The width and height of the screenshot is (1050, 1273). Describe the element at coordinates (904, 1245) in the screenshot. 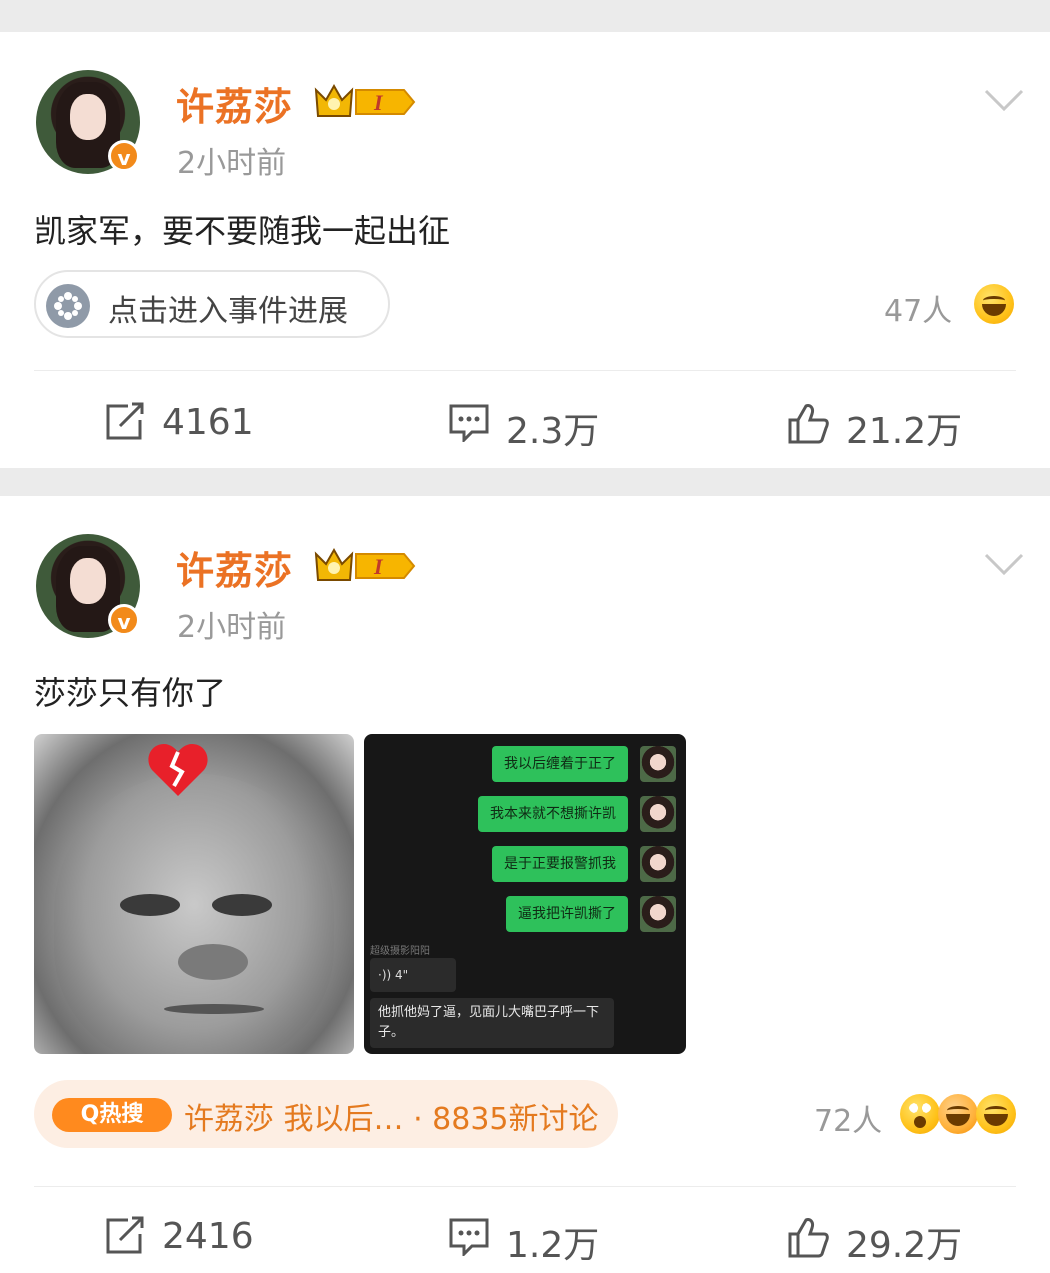

I see `like-count: 29.2万` at that location.